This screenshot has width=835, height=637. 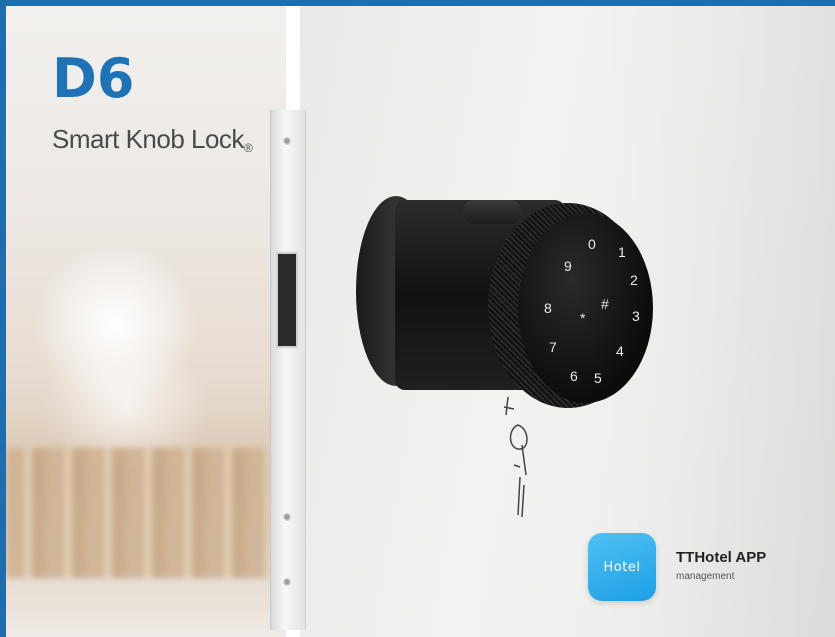 What do you see at coordinates (582, 318) in the screenshot?
I see `keypad-key-star: *` at bounding box center [582, 318].